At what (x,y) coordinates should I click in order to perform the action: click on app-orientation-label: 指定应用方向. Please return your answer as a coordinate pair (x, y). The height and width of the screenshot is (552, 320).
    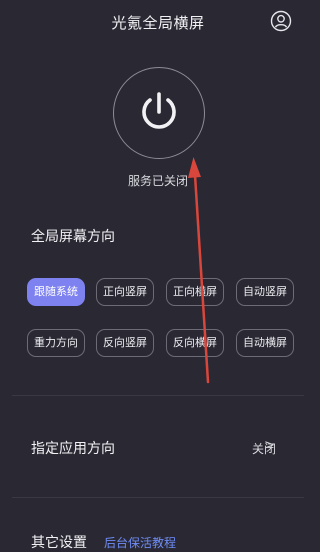
    Looking at the image, I should click on (73, 449).